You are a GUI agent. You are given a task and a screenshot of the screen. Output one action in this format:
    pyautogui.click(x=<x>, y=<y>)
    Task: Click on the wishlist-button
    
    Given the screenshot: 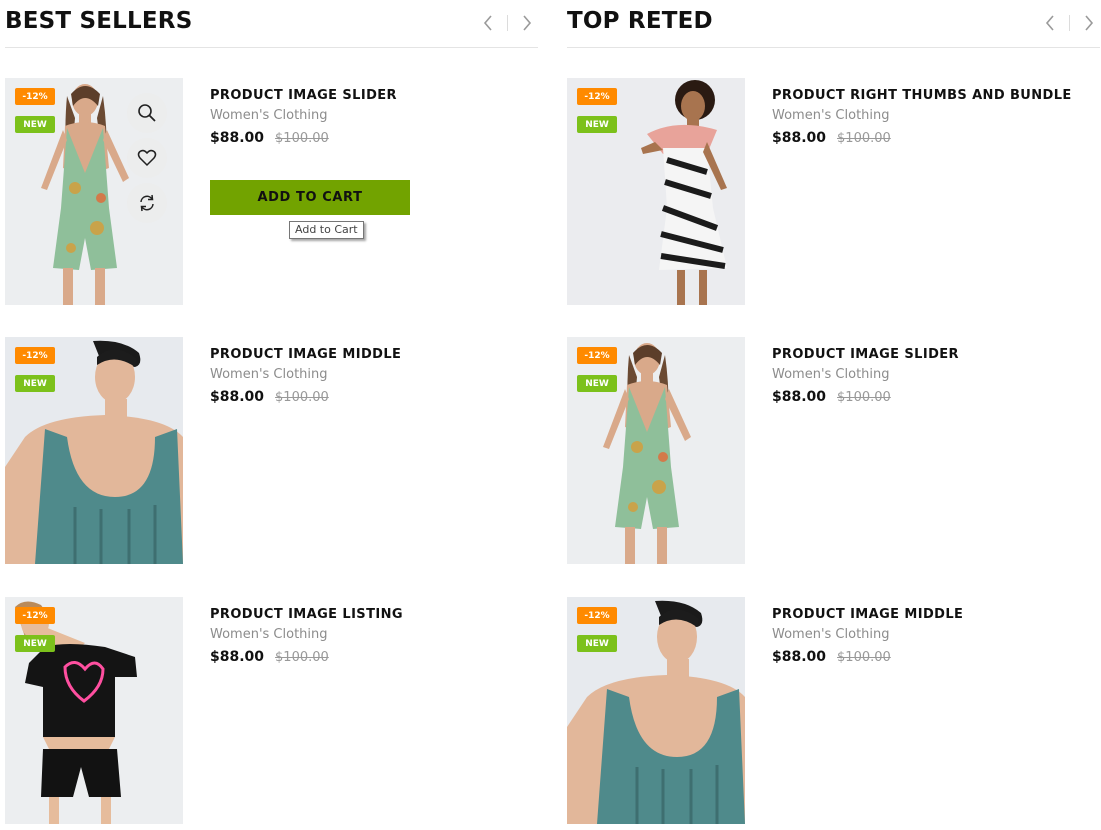 What is the action you would take?
    pyautogui.click(x=147, y=158)
    